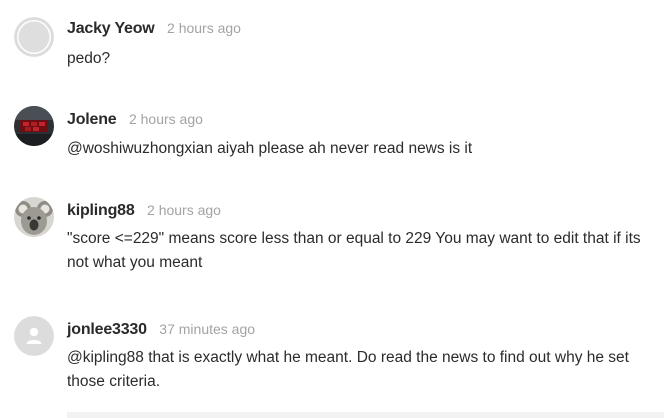  I want to click on photo-avatar, so click(34, 126).